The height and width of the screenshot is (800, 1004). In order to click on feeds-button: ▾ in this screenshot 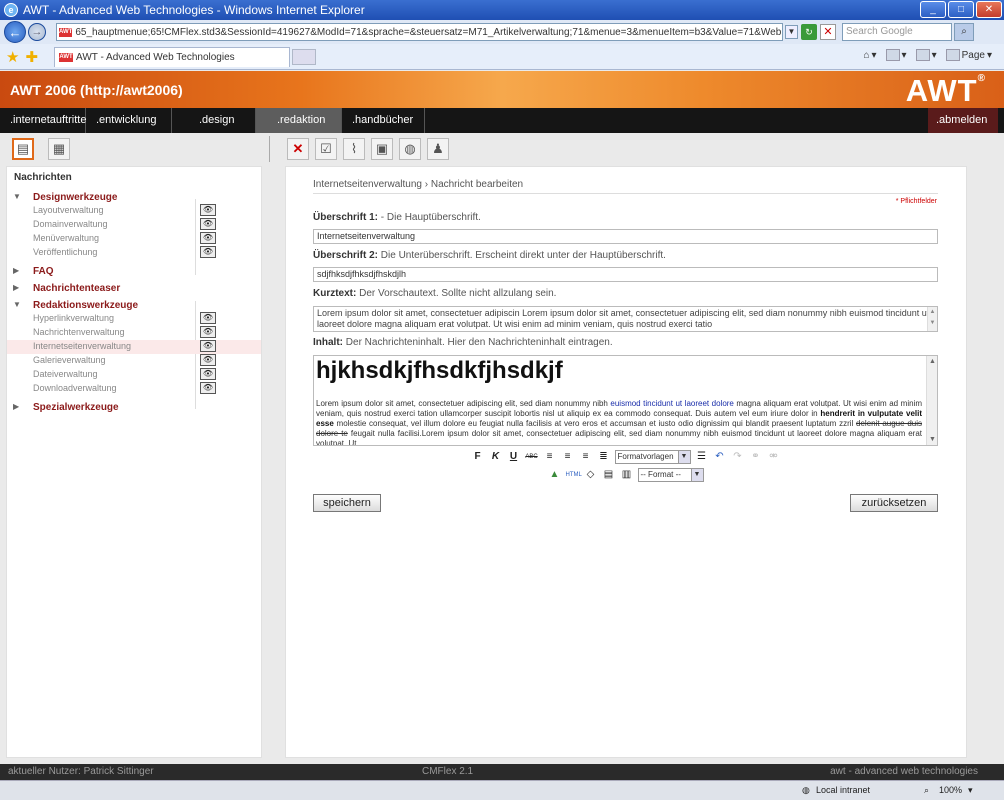, I will do `click(896, 55)`.